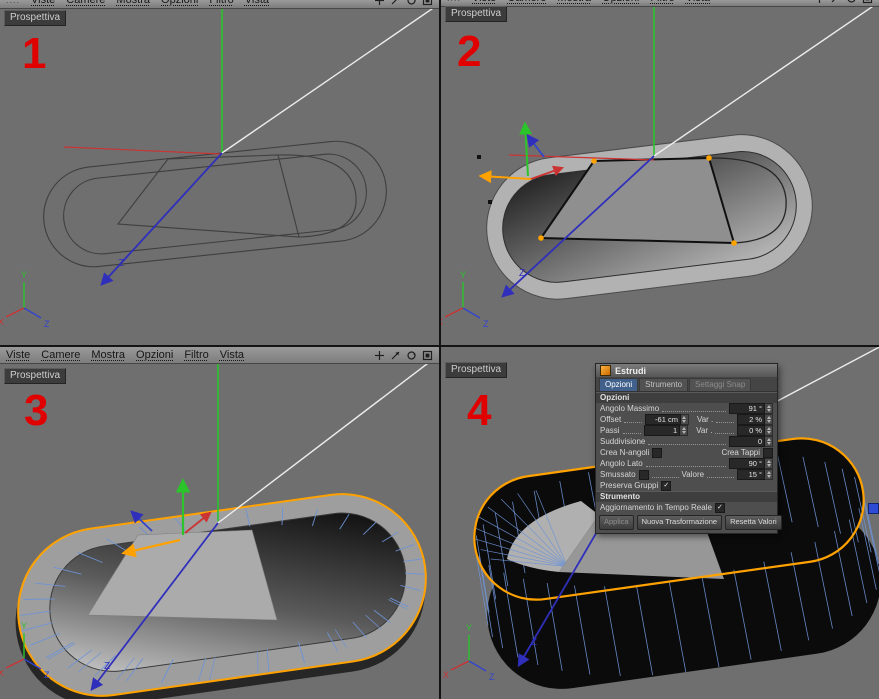 The image size is (879, 699). What do you see at coordinates (751, 474) in the screenshot?
I see `smooth-value-input: 15 °` at bounding box center [751, 474].